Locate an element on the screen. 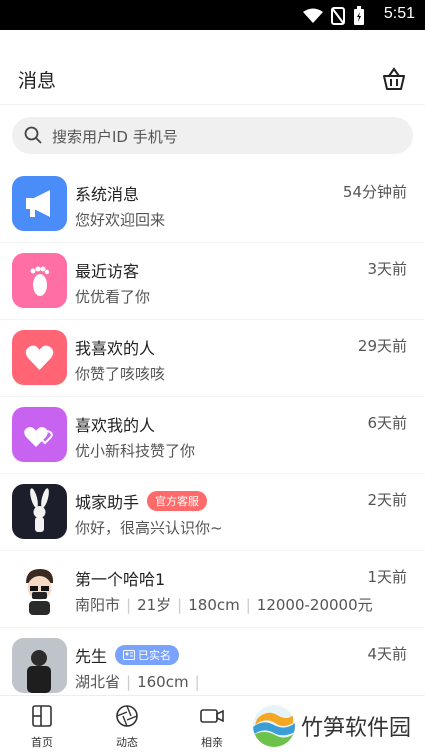 The height and width of the screenshot is (755, 425). item-name: 城家助手 官方客服 is located at coordinates (141, 501).